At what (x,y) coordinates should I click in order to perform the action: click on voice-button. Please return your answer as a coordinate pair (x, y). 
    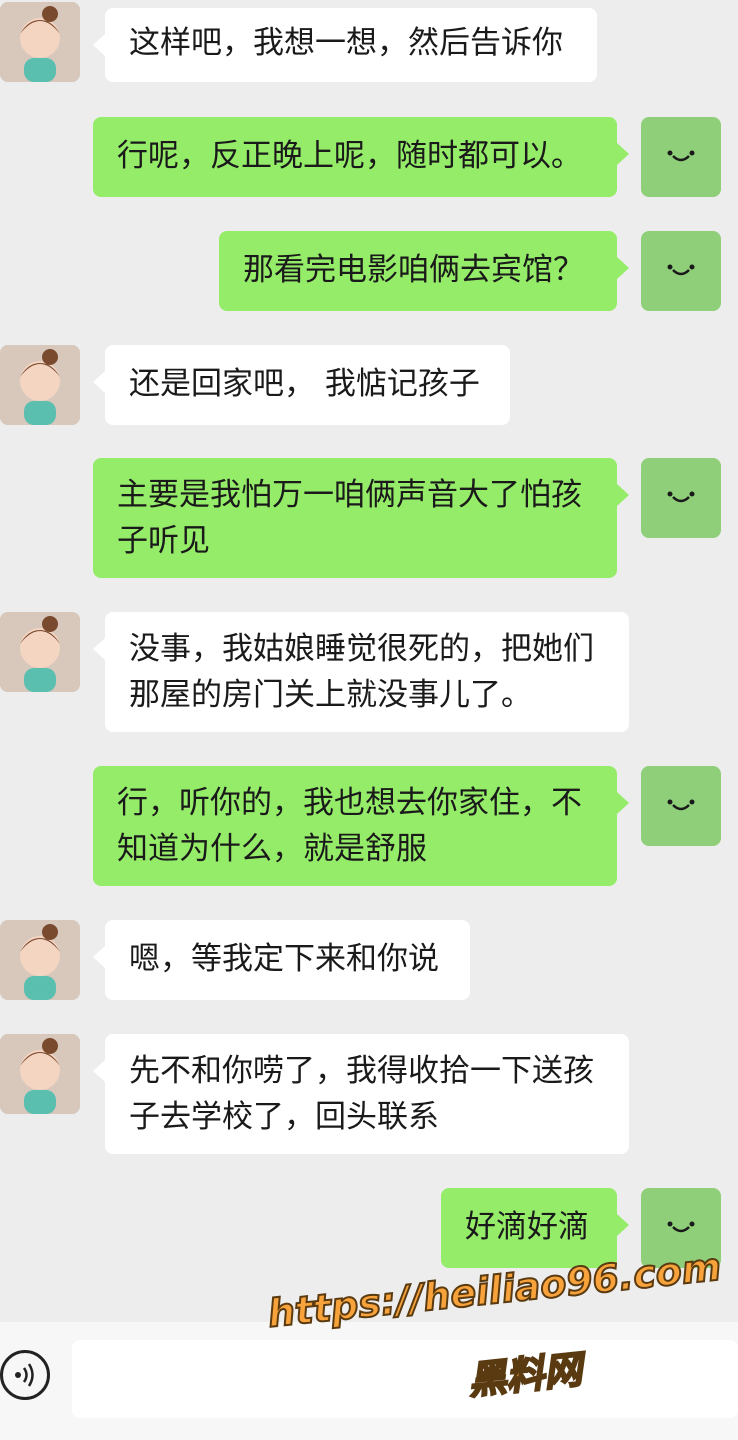
    Looking at the image, I should click on (25, 1375).